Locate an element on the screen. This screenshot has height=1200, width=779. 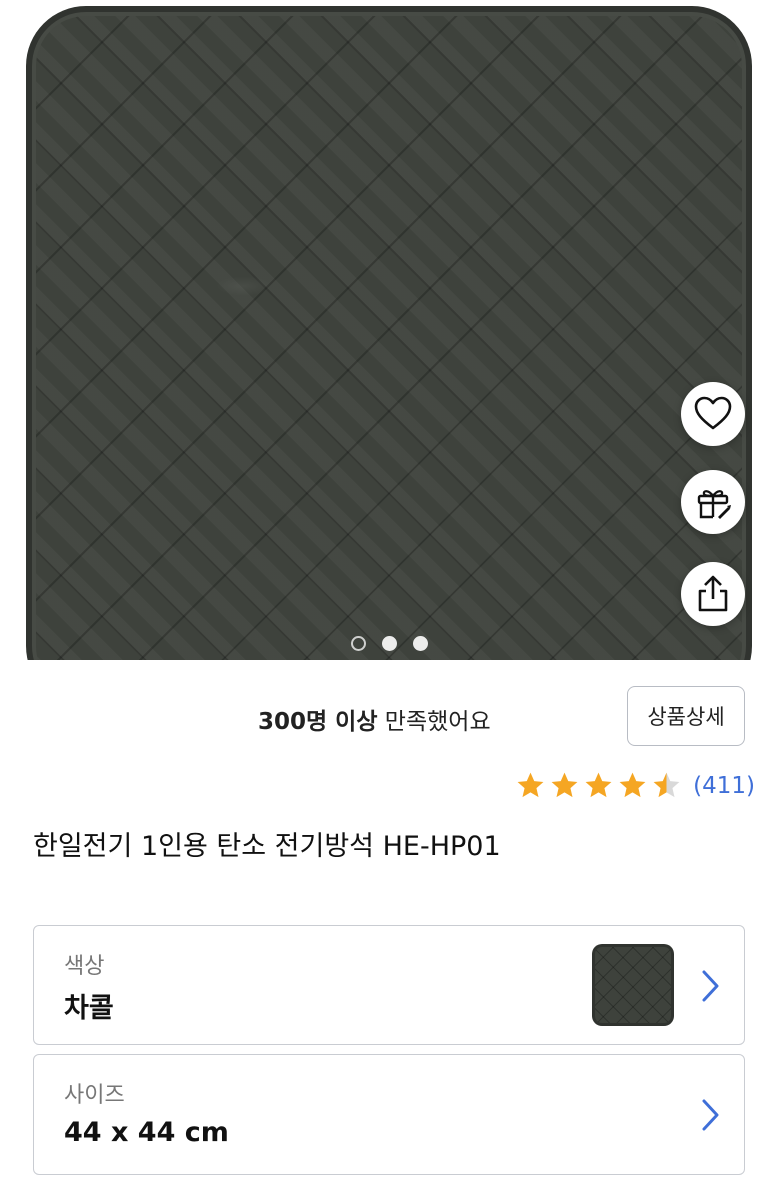
gallery-pagination is located at coordinates (389, 643).